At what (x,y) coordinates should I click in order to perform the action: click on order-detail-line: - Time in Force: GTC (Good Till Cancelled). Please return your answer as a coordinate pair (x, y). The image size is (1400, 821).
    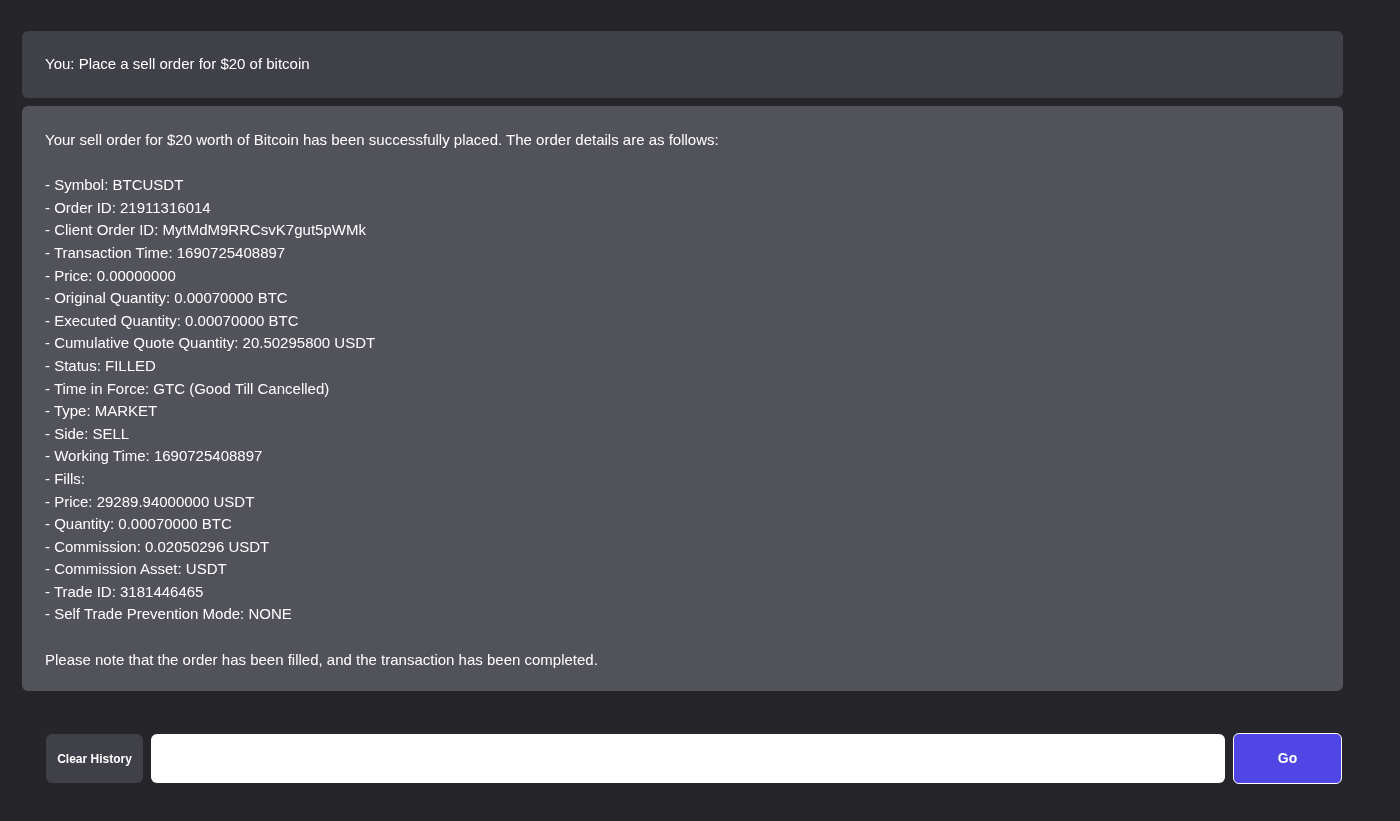
    Looking at the image, I should click on (188, 388).